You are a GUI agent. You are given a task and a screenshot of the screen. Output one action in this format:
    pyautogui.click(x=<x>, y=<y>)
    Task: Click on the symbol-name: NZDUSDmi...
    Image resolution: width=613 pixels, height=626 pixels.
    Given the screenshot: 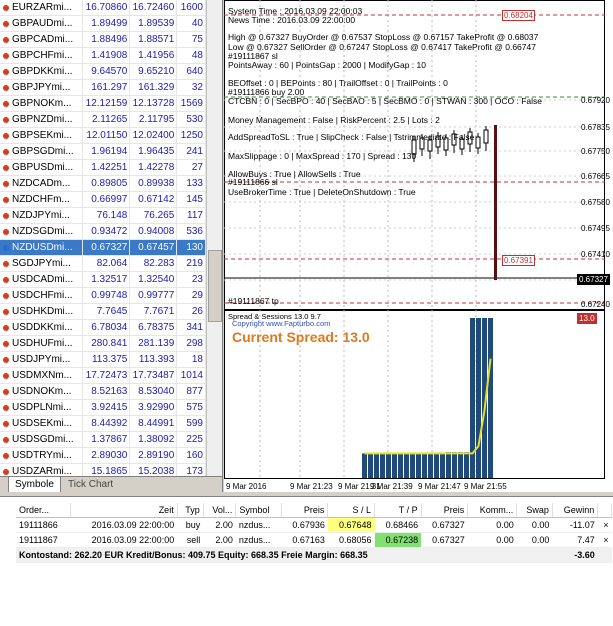 What is the action you would take?
    pyautogui.click(x=42, y=247)
    